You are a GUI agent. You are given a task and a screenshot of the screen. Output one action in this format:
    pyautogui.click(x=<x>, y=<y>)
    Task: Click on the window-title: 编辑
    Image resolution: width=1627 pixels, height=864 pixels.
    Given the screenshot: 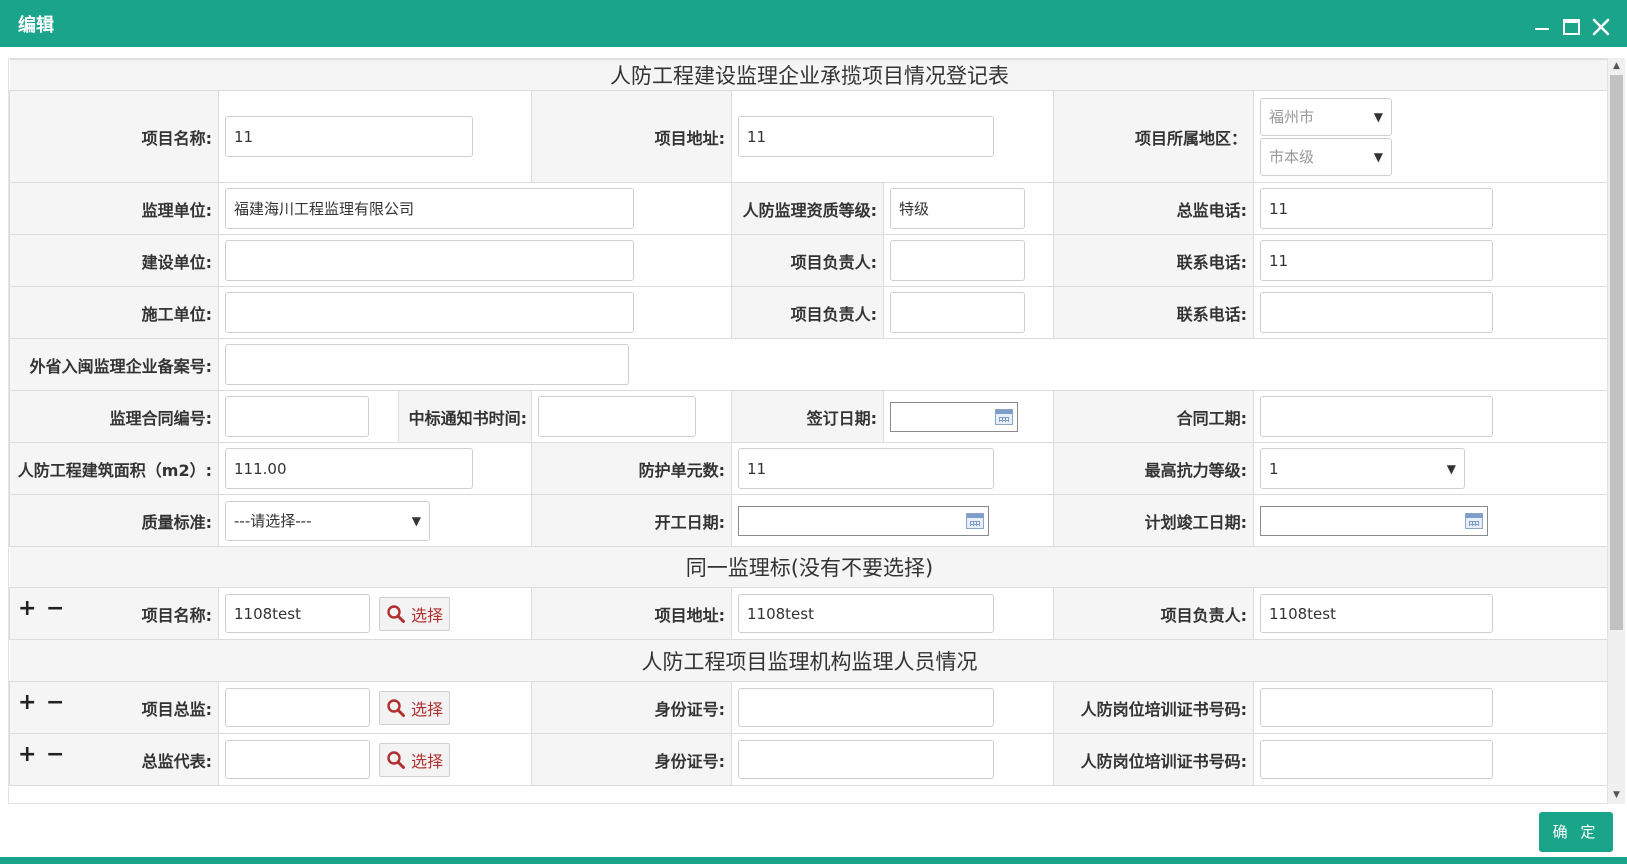 What is the action you would take?
    pyautogui.click(x=36, y=25)
    